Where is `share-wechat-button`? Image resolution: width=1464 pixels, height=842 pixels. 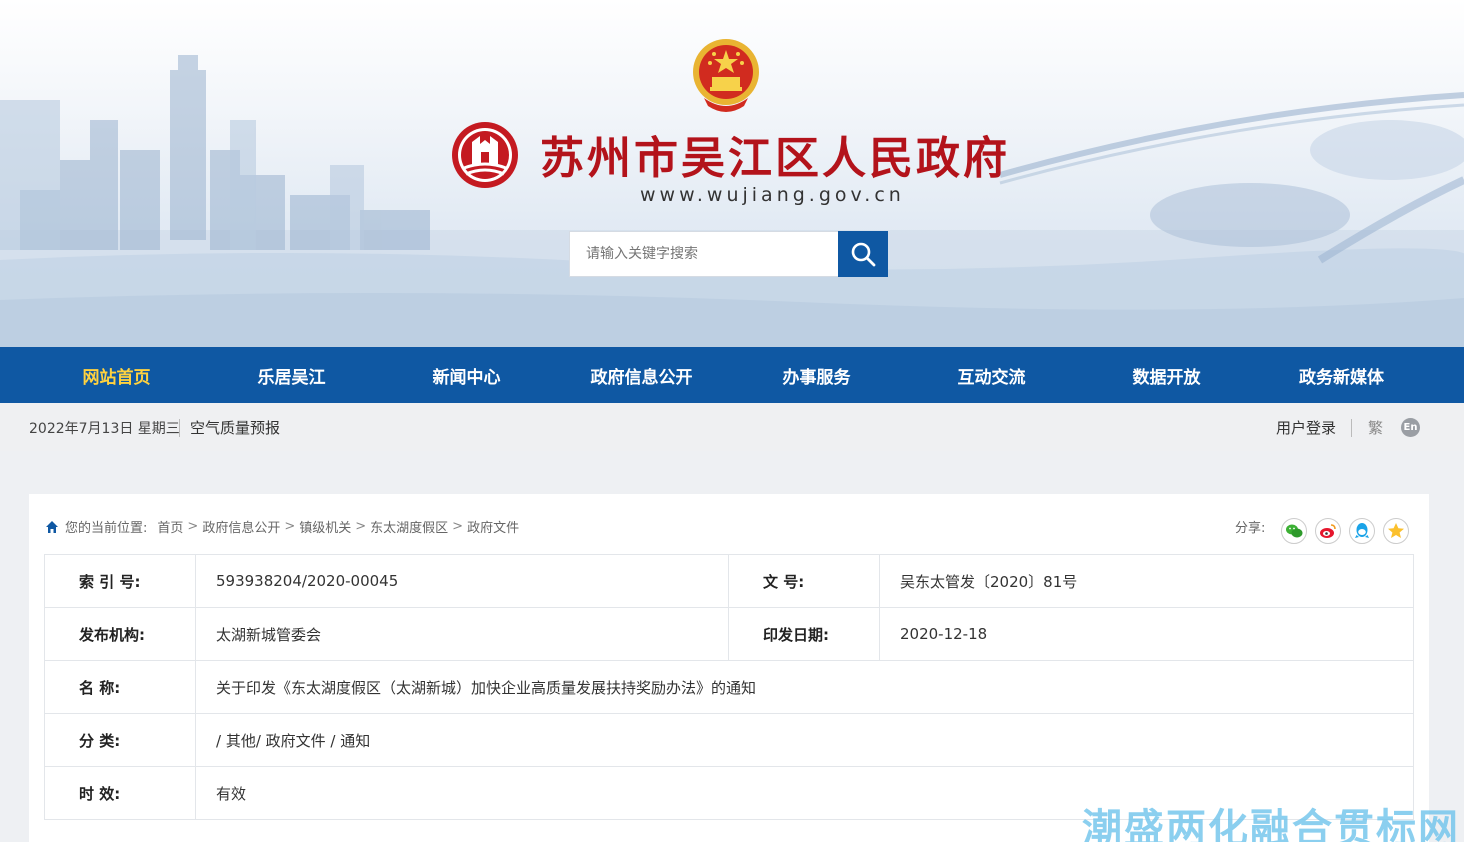
share-wechat-button is located at coordinates (1294, 531).